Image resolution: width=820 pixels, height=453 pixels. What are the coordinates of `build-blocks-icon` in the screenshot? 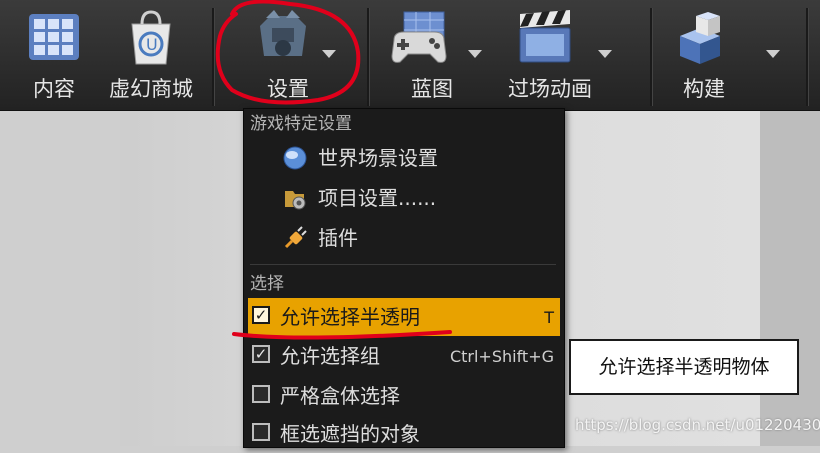 It's located at (700, 38).